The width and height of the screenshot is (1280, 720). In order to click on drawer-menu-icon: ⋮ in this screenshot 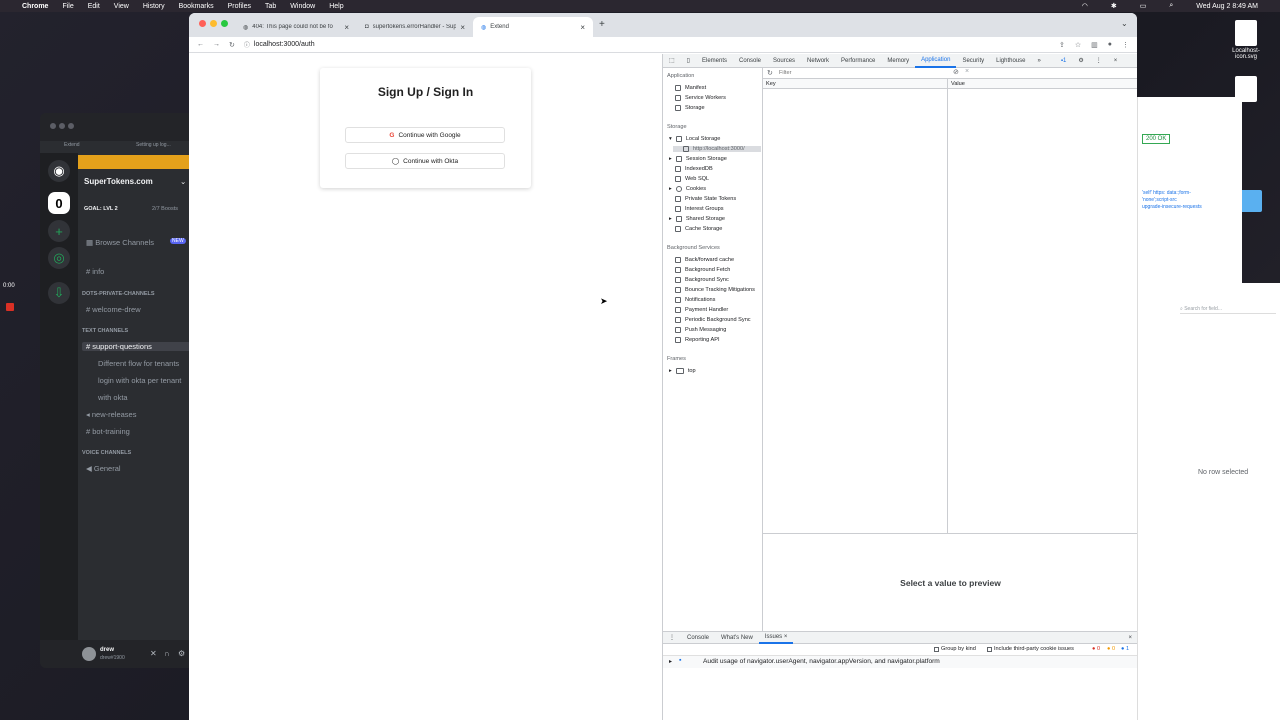, I will do `click(672, 637)`.